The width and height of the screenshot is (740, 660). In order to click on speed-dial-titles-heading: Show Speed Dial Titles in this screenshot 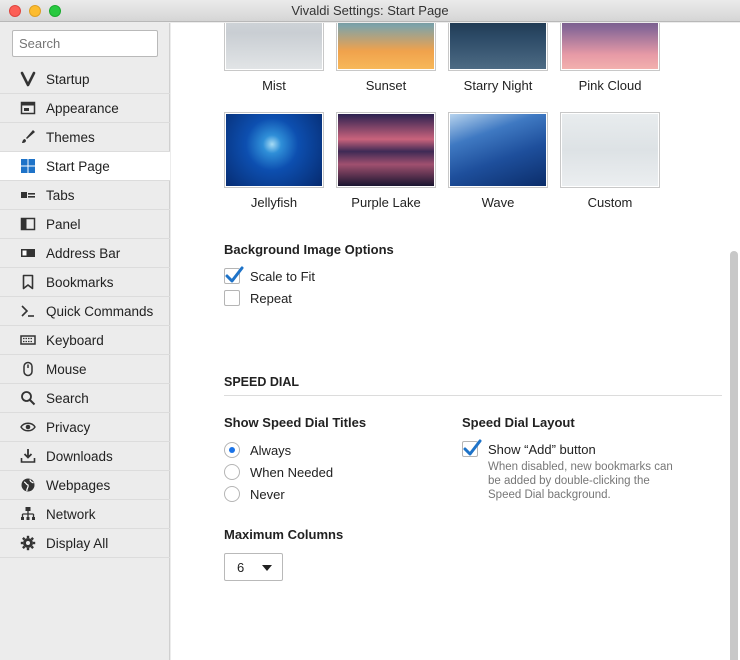, I will do `click(295, 422)`.